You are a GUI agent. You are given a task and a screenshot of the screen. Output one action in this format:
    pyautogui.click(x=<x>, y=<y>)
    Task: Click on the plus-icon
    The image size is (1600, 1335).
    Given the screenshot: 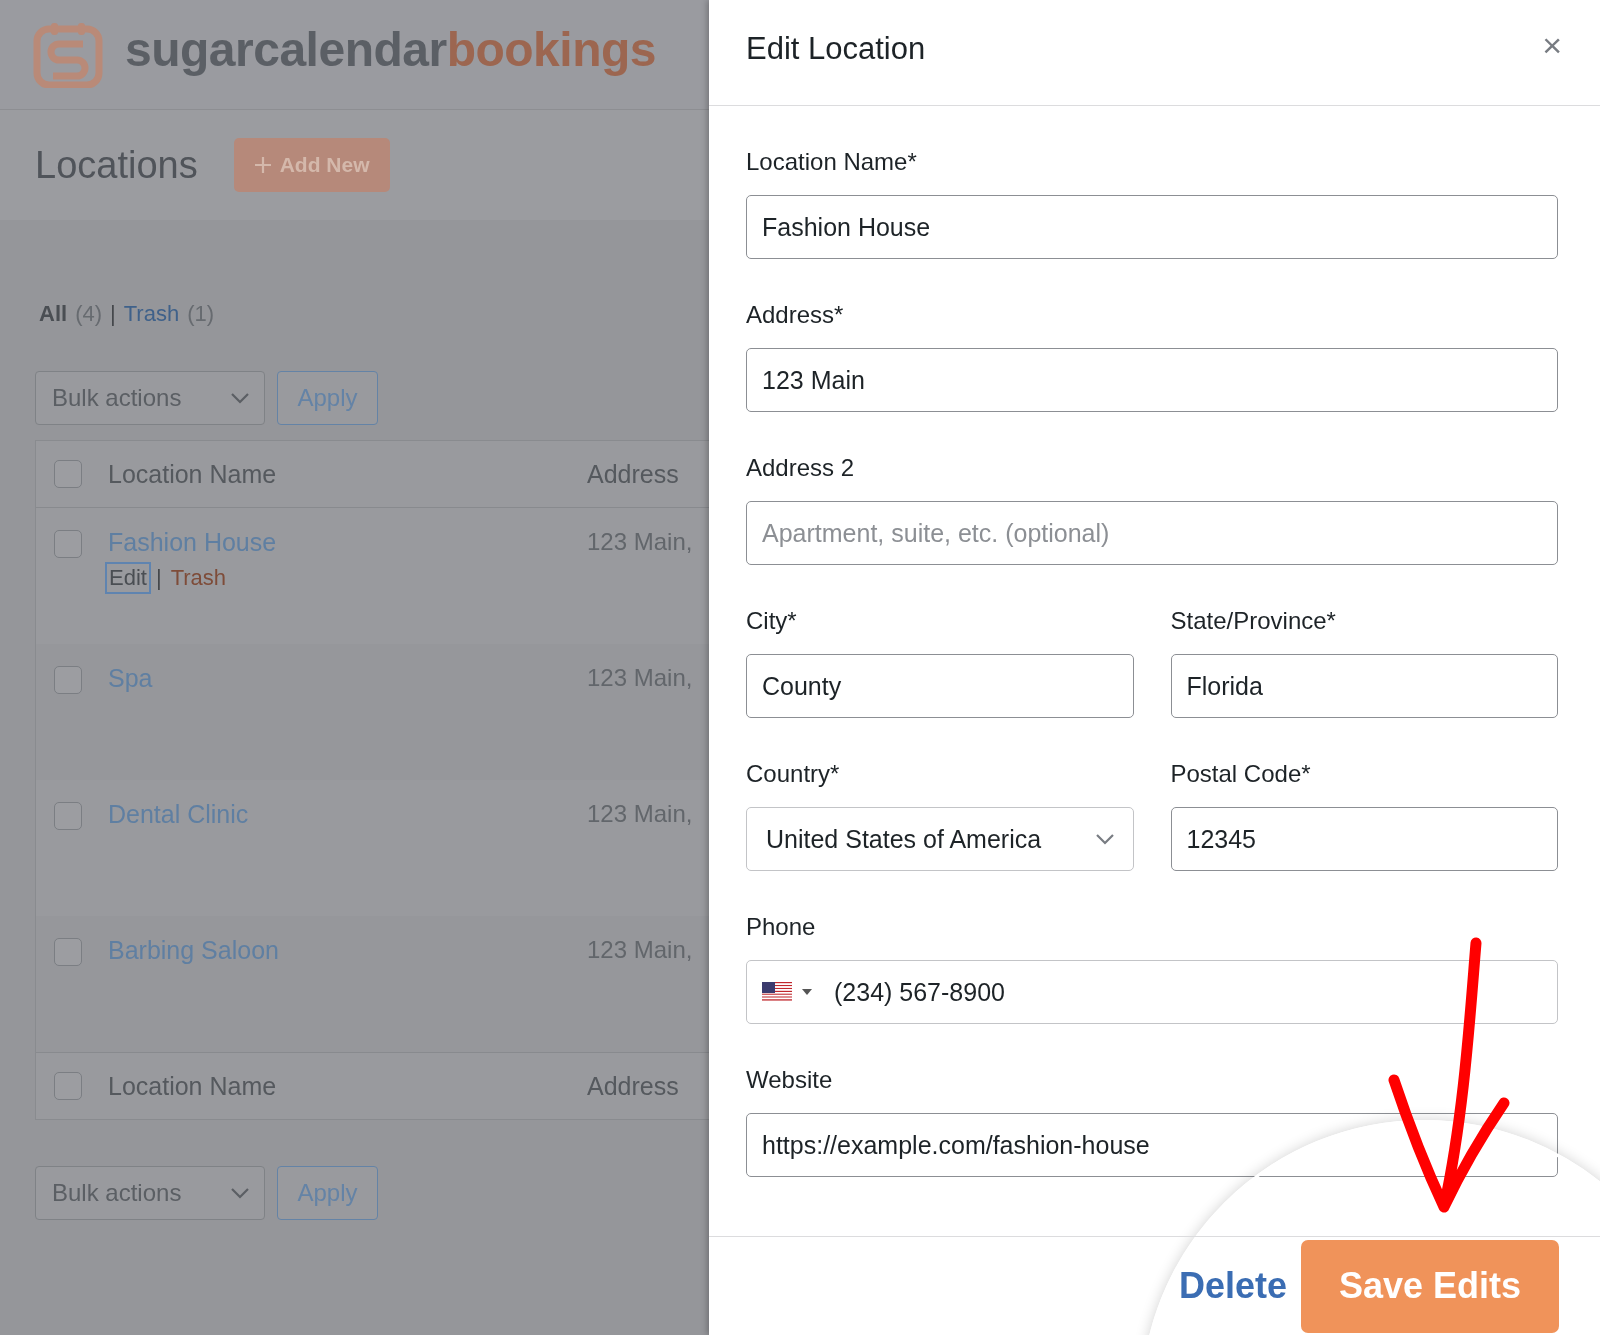 What is the action you would take?
    pyautogui.click(x=262, y=165)
    